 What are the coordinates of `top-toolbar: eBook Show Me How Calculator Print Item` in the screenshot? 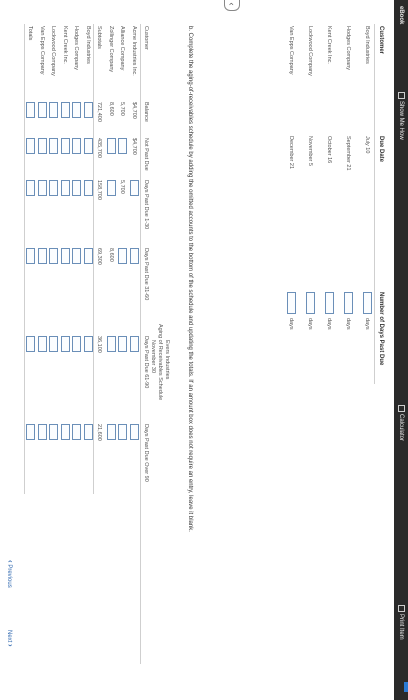 It's located at (401, 350).